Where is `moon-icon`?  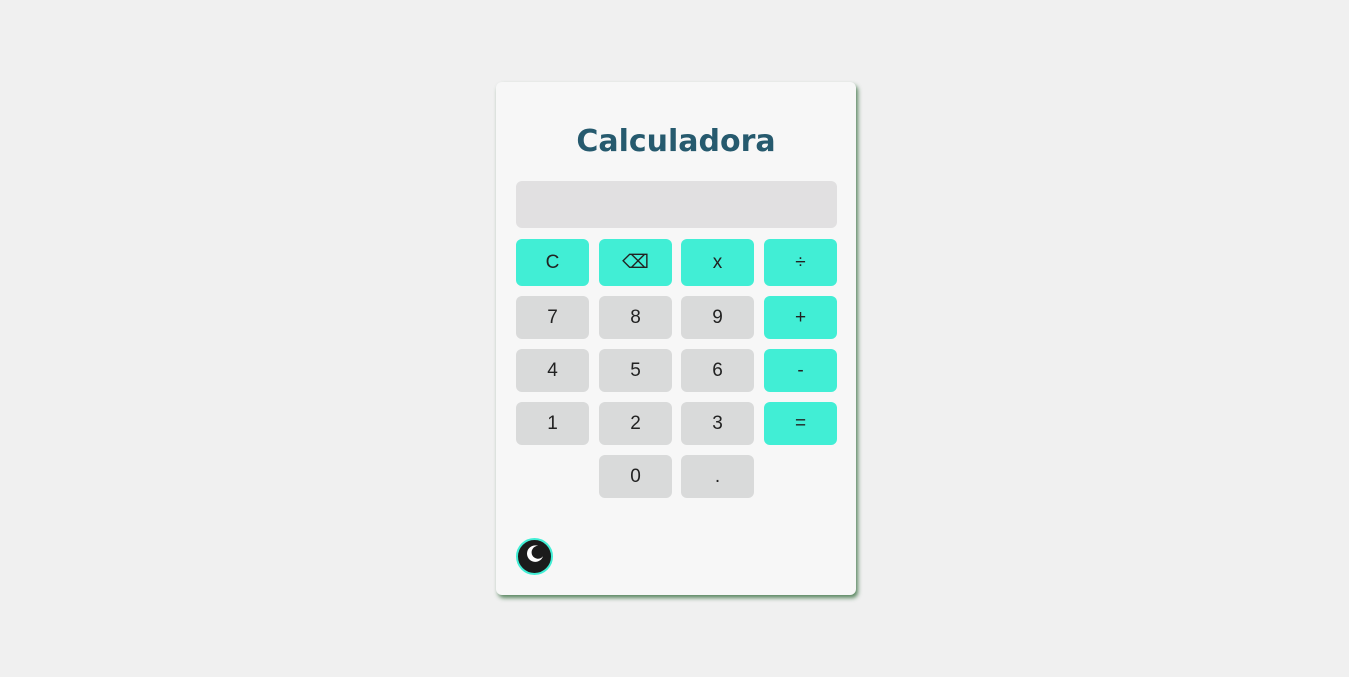
moon-icon is located at coordinates (535, 556).